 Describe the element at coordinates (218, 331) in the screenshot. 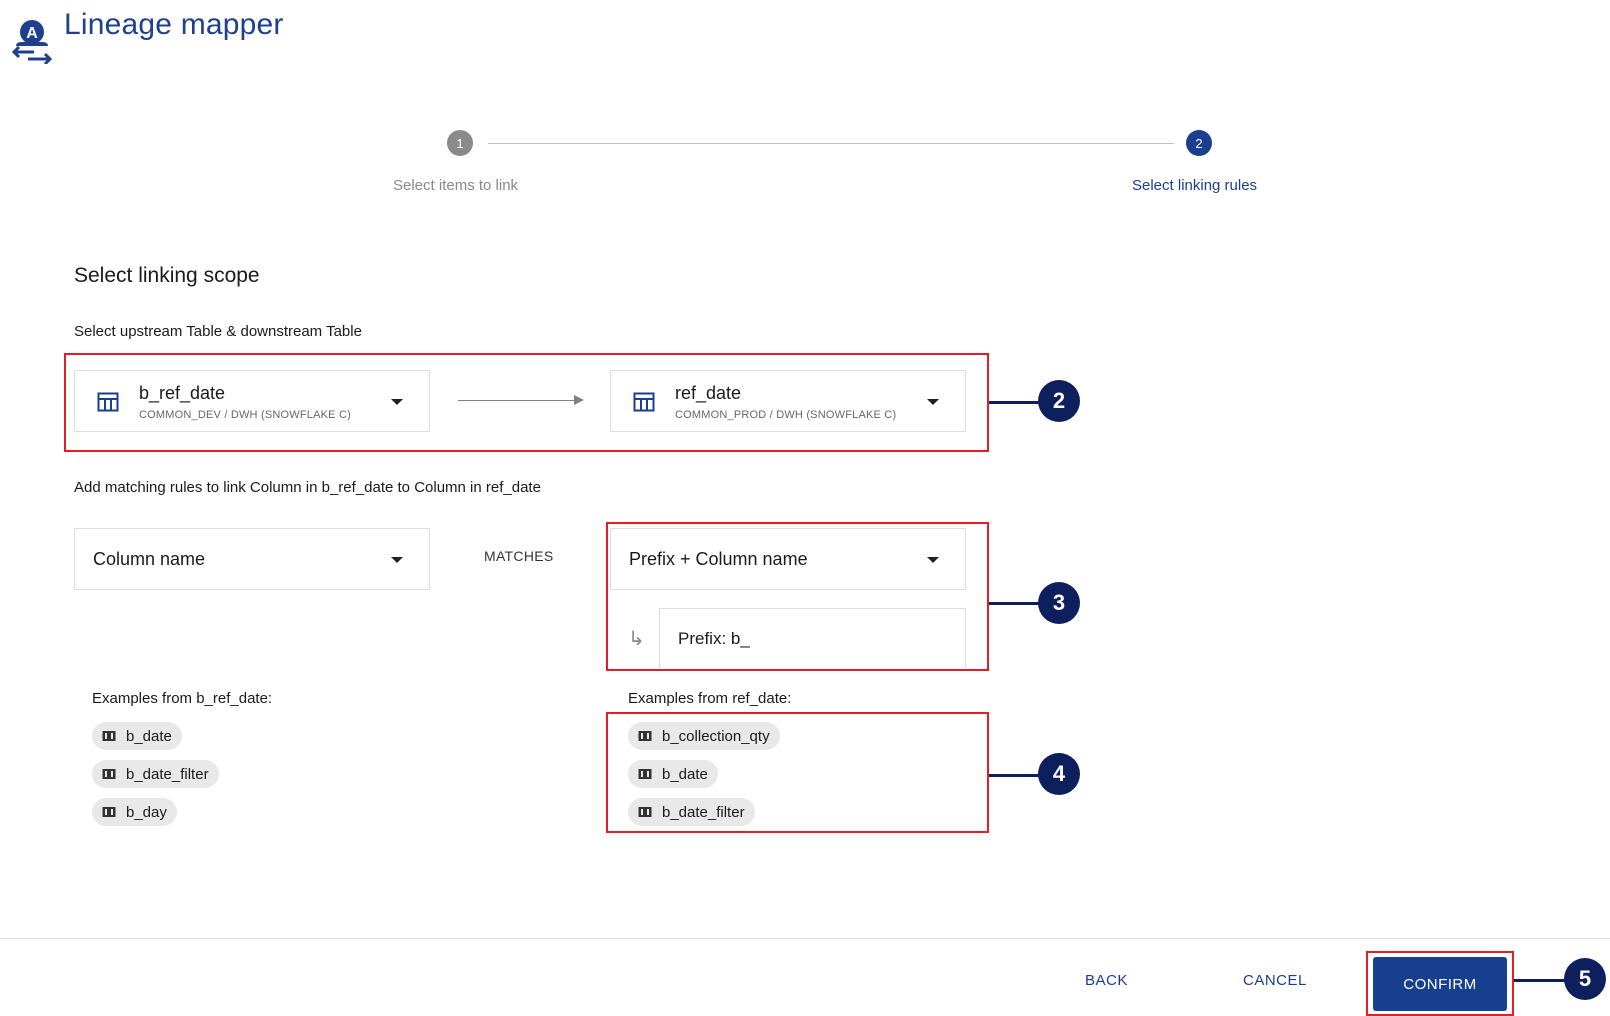

I see `upstream-hint: Select upstream Table & downstream Table` at that location.